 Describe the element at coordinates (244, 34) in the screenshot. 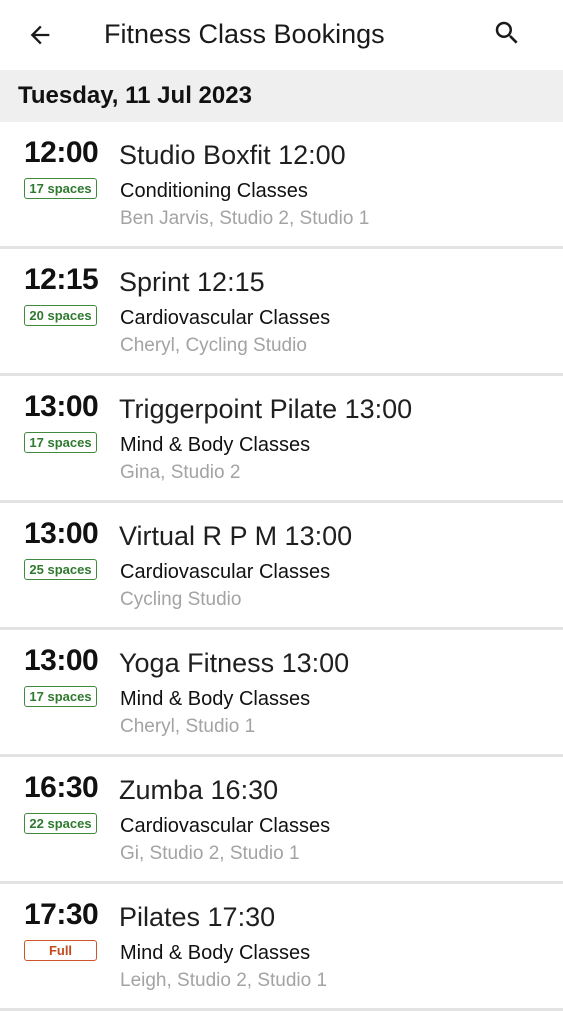

I see `page-title: Fitness Class Bookings` at that location.